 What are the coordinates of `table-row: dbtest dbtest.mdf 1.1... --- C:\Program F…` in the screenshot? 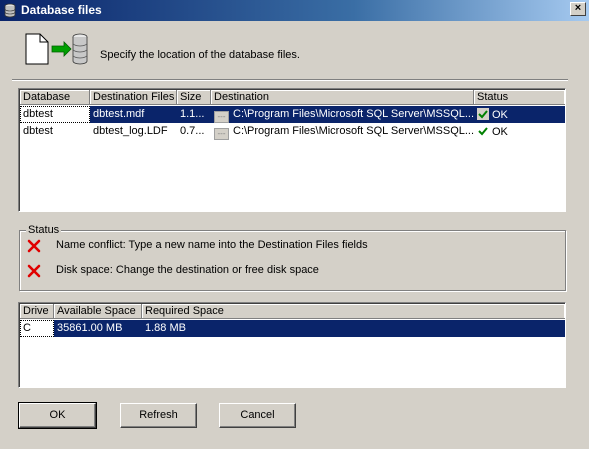 It's located at (292, 114).